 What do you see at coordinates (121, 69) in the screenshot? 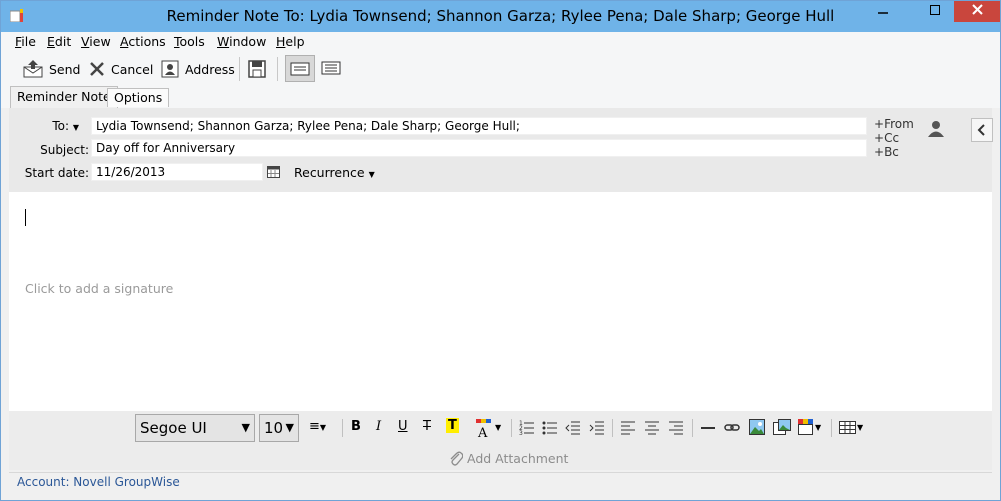
I see `cancel-button: Cancel` at bounding box center [121, 69].